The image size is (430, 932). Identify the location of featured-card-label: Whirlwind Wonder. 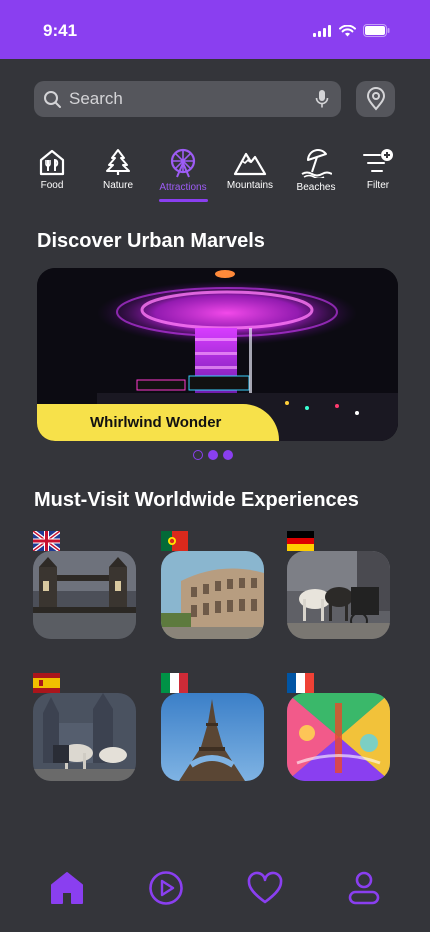
(158, 422).